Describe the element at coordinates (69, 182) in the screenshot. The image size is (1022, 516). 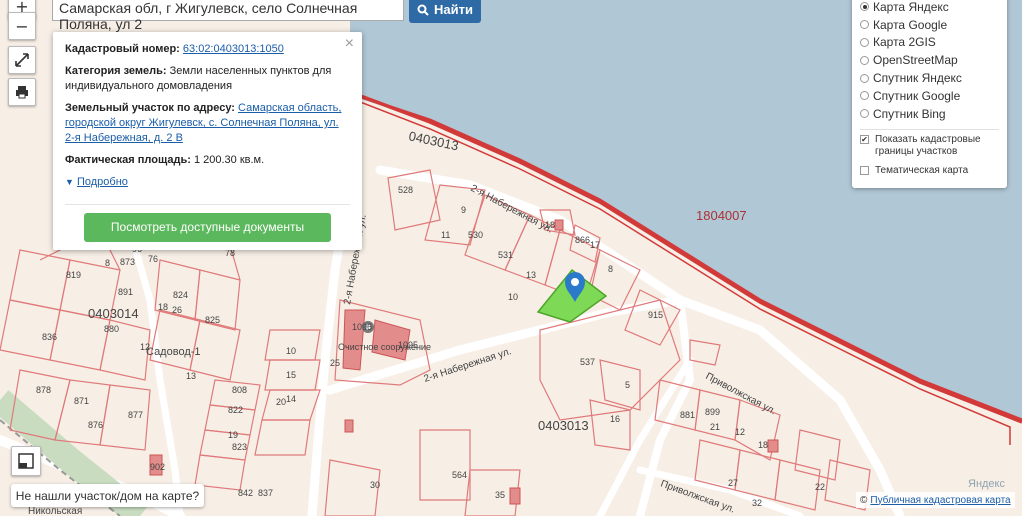
I see `chevron-down-icon: ▼` at that location.